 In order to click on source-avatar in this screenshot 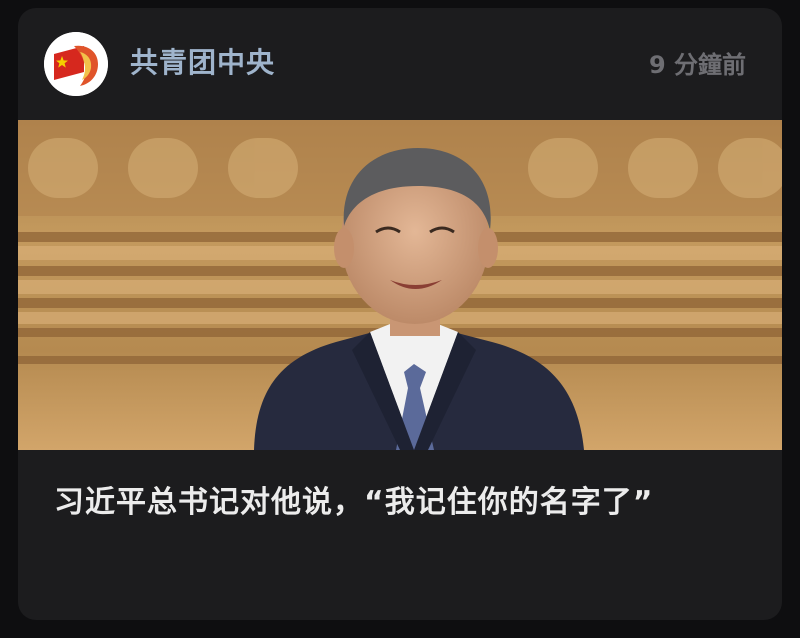, I will do `click(76, 64)`.